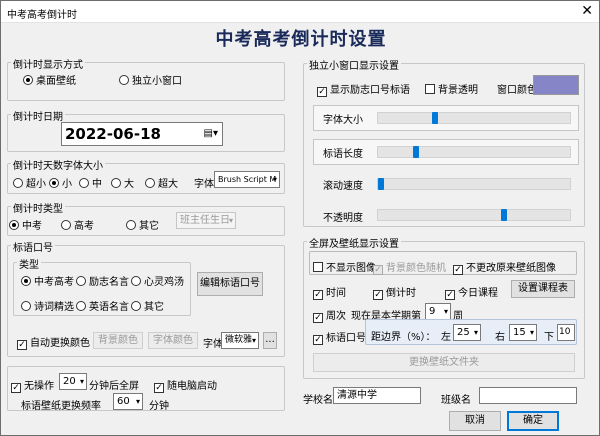  Describe the element at coordinates (102, 305) in the screenshot. I see `slogan-option-english: 英语名言` at that location.